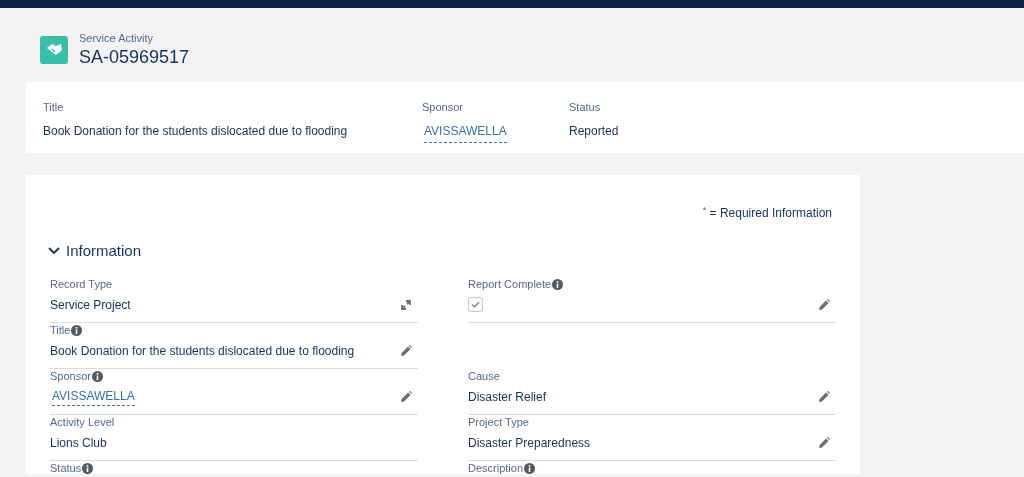  Describe the element at coordinates (510, 285) in the screenshot. I see `field-label: Report Complete` at that location.